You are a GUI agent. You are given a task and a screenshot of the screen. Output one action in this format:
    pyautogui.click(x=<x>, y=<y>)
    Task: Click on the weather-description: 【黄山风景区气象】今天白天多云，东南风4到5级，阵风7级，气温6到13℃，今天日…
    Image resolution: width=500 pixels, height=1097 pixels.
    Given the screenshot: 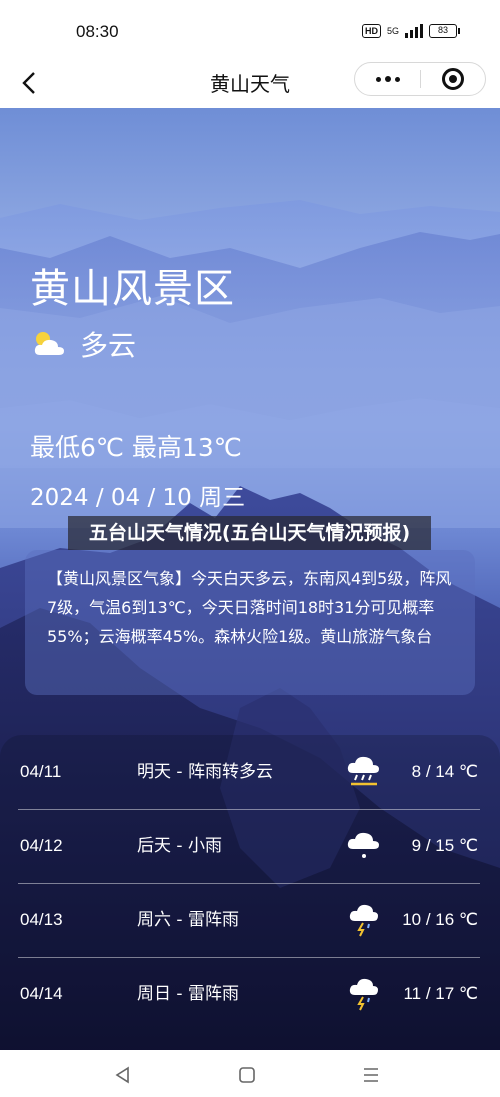 What is the action you would take?
    pyautogui.click(x=249, y=607)
    